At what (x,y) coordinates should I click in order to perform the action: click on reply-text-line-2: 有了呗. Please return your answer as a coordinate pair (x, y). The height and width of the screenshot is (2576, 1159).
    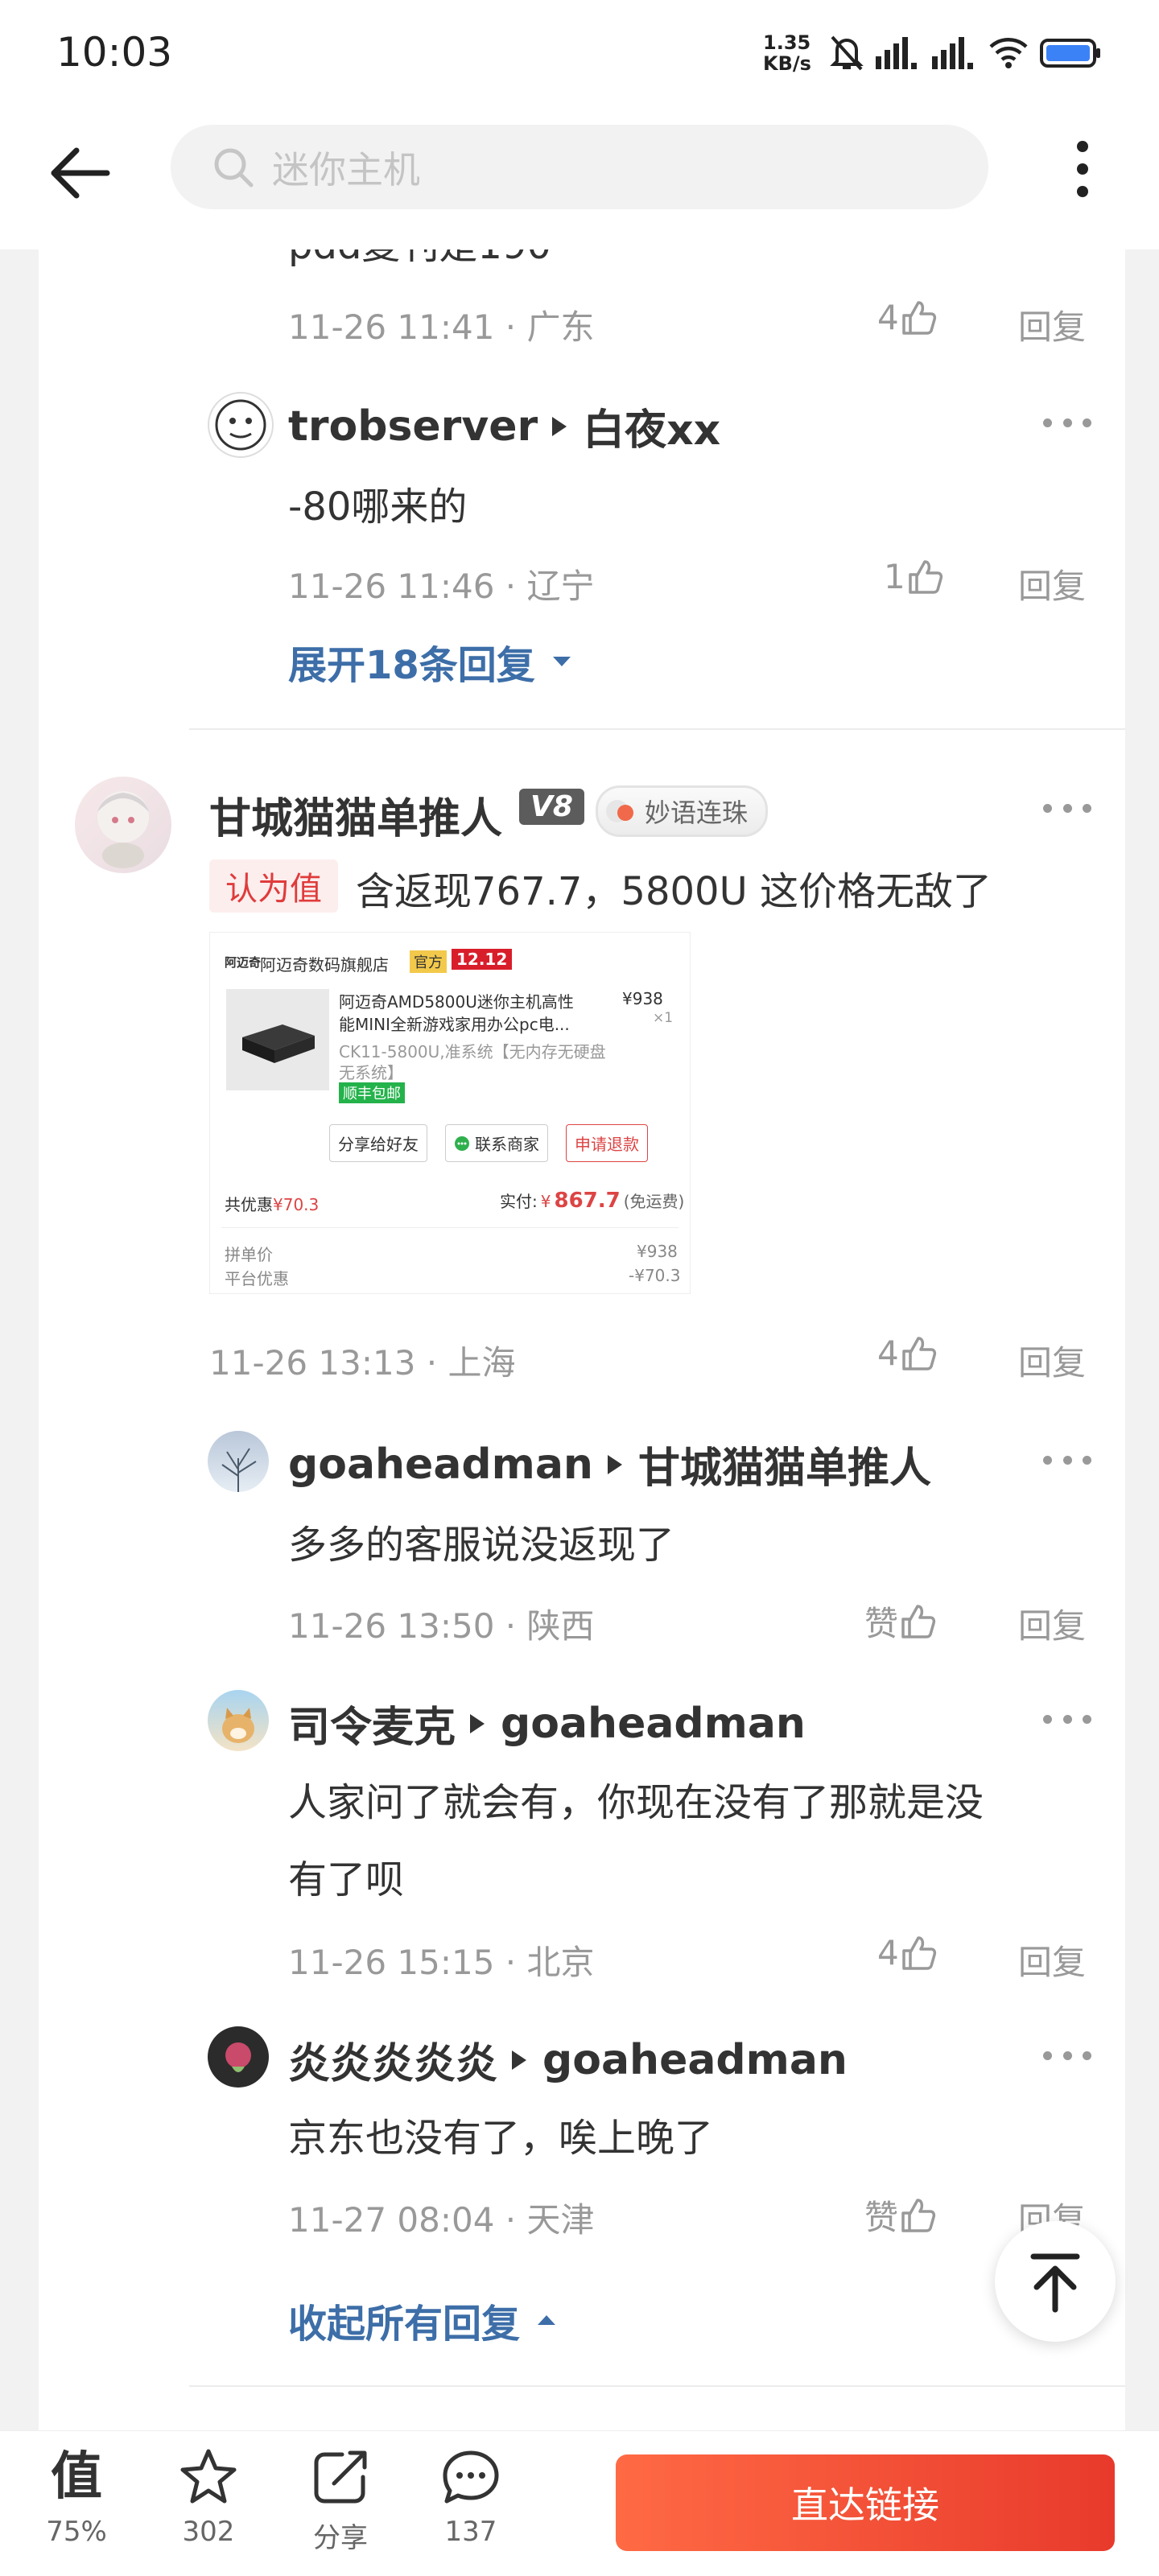
    Looking at the image, I should click on (346, 1879).